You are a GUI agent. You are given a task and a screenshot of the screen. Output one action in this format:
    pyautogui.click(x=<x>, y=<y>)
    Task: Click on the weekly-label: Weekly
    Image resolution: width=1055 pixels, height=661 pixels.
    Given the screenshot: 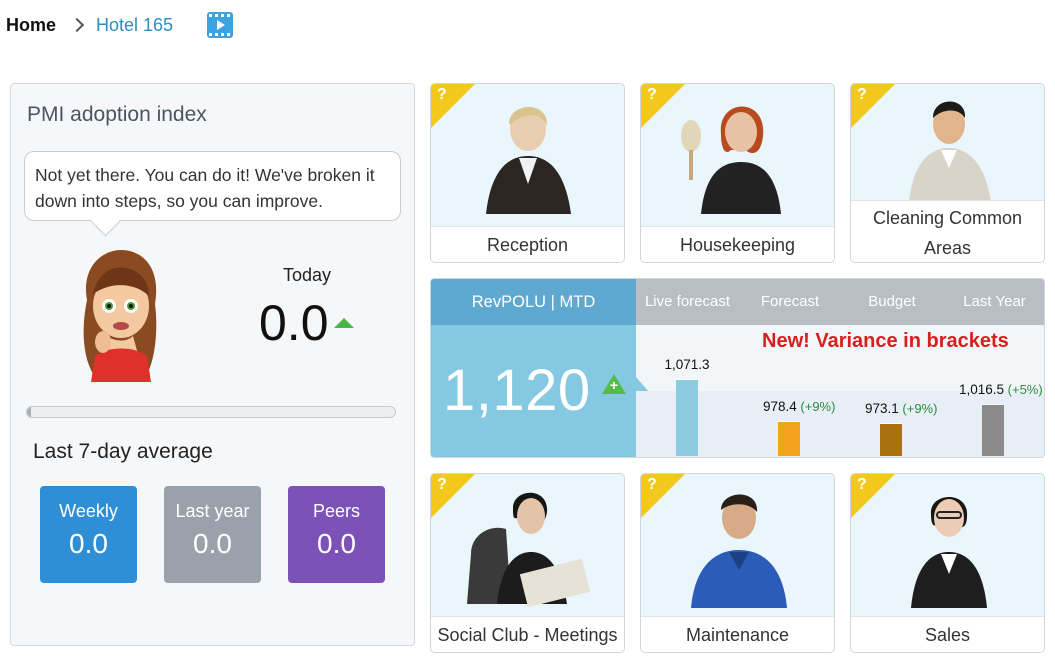 What is the action you would take?
    pyautogui.click(x=88, y=511)
    